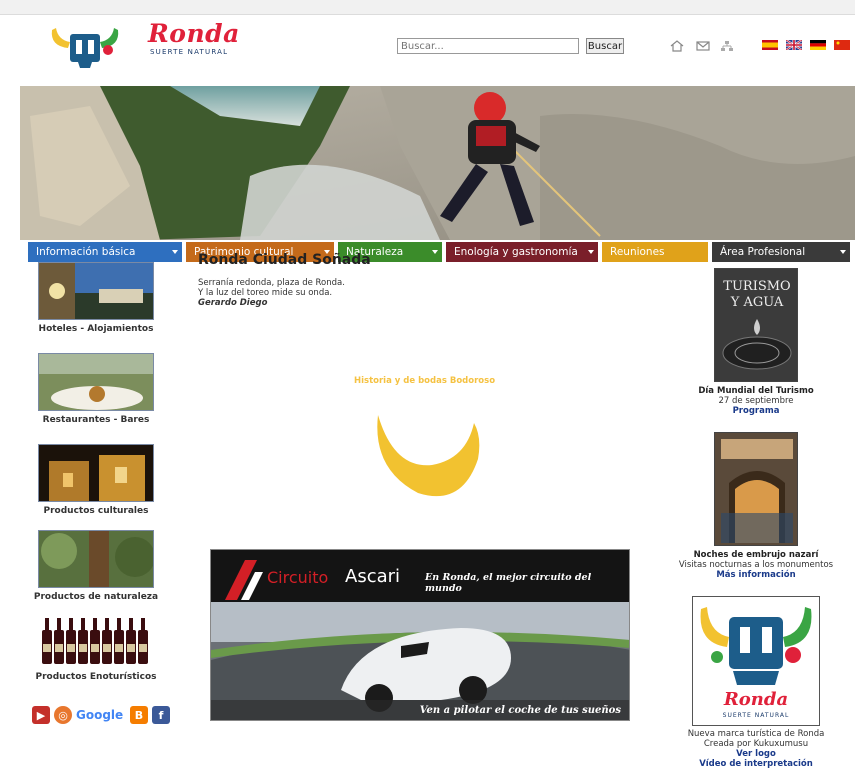  Describe the element at coordinates (818, 45) in the screenshot. I see `flag-germany-icon` at that location.